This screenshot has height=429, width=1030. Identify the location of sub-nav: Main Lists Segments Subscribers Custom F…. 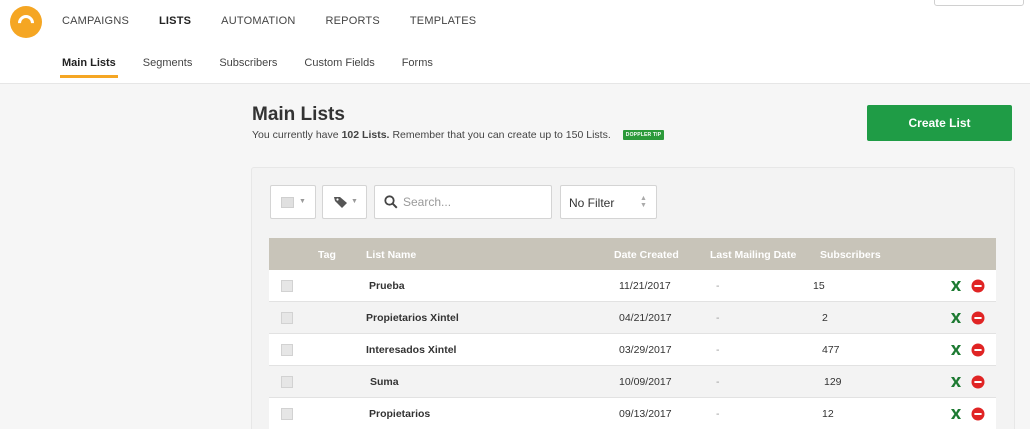
(260, 67).